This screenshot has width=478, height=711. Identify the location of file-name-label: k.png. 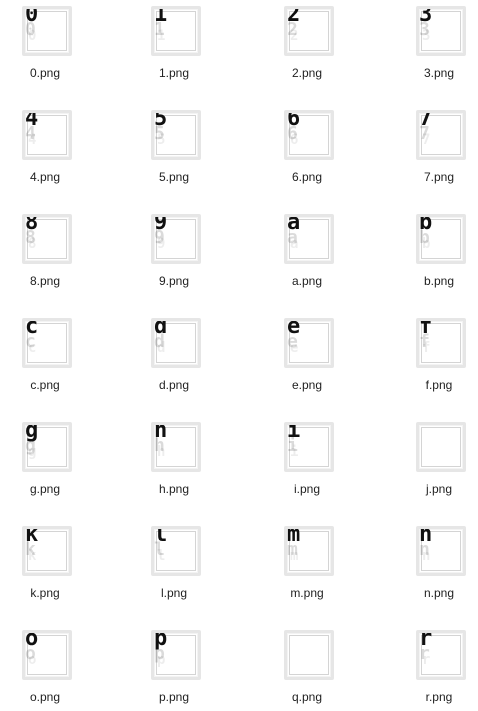
(45, 593).